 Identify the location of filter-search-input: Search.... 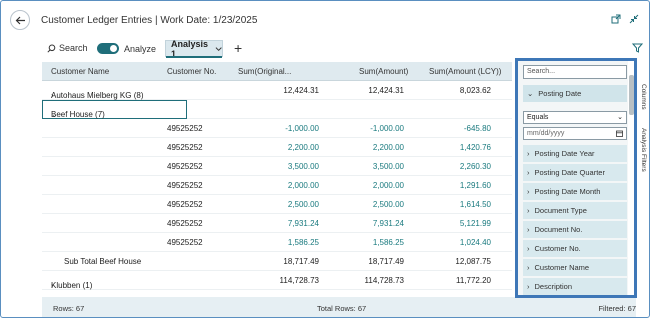
(575, 72).